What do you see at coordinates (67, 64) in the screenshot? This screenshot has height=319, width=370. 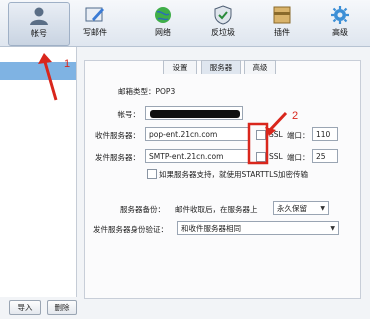 I see `annotation-number-1: 1` at bounding box center [67, 64].